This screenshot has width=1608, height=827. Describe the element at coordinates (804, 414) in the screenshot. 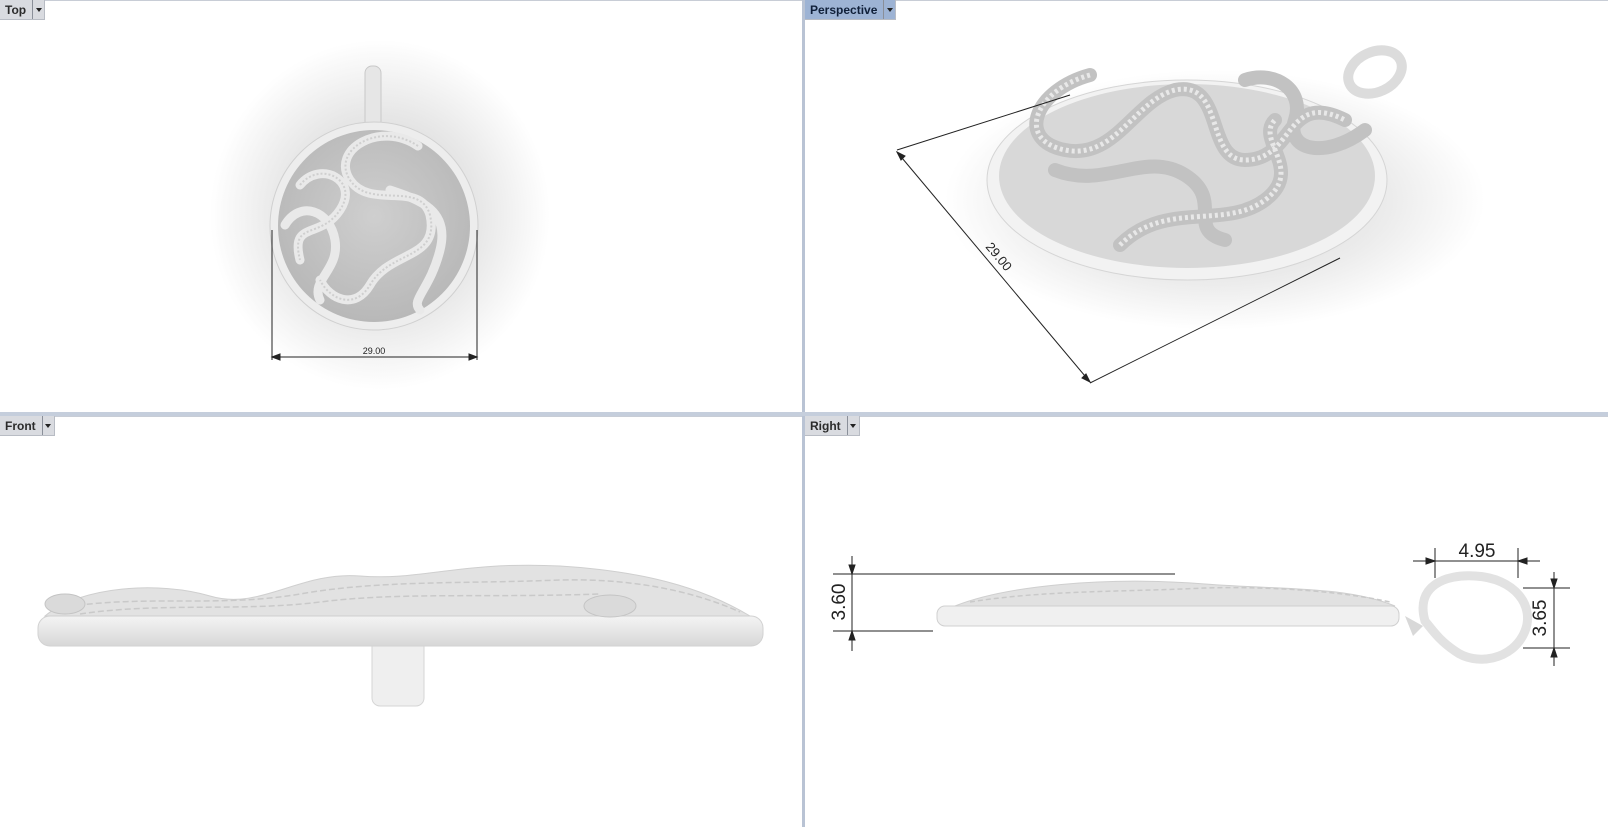

I see `viewport-divider-horizontal` at that location.